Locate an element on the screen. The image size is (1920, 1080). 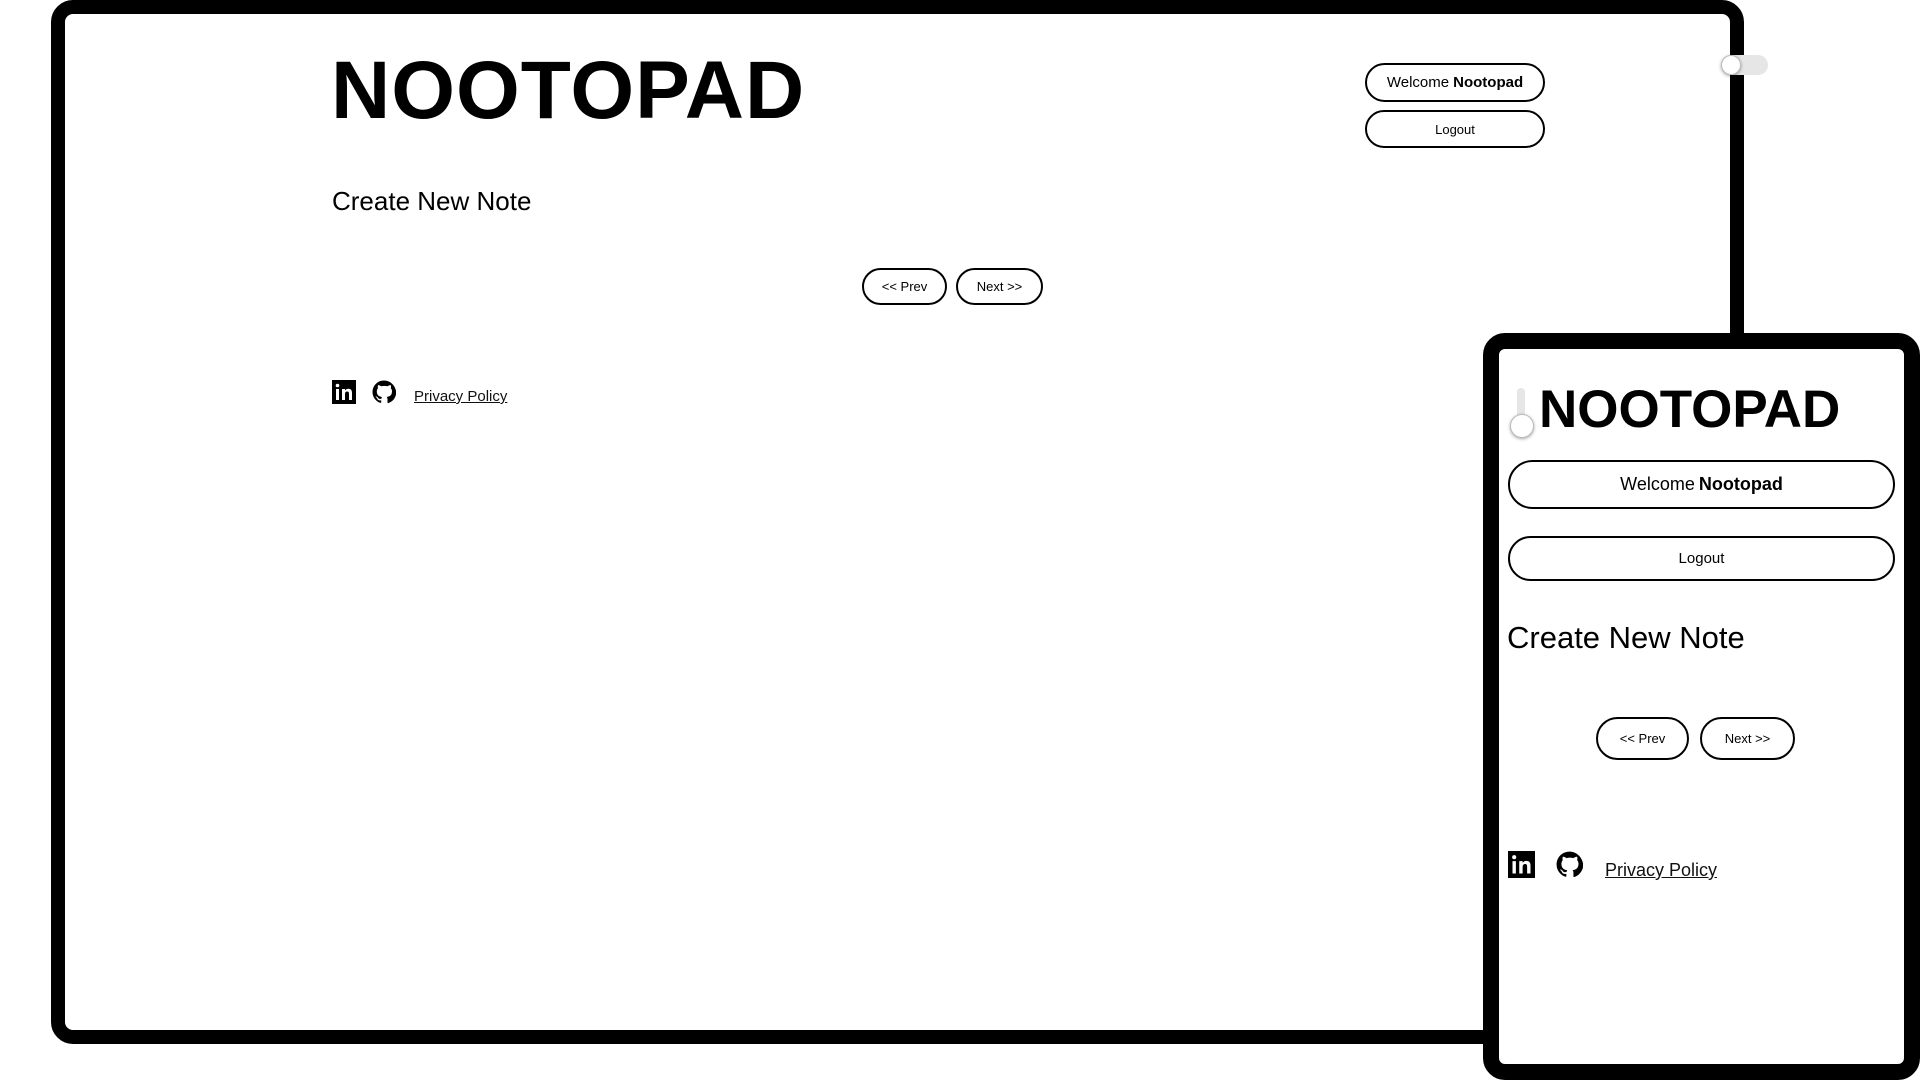
mobile-linkedin-icon is located at coordinates (1521, 864).